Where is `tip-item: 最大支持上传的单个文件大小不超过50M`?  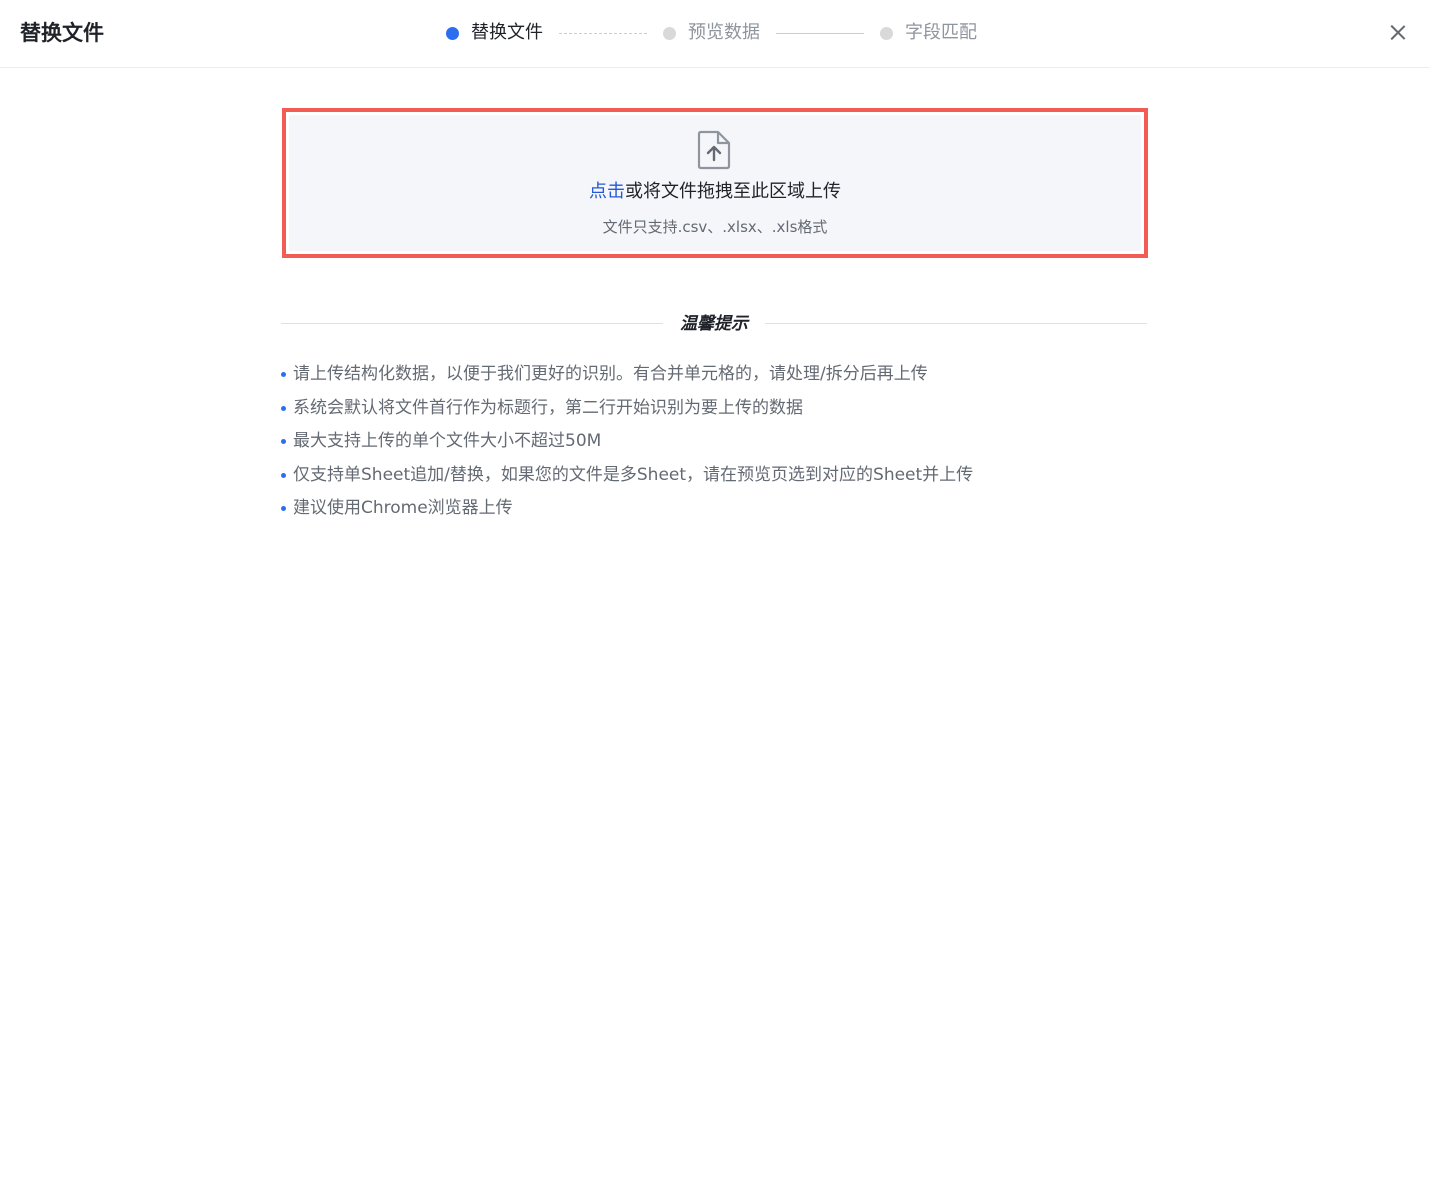 tip-item: 最大支持上传的单个文件大小不超过50M is located at coordinates (714, 444).